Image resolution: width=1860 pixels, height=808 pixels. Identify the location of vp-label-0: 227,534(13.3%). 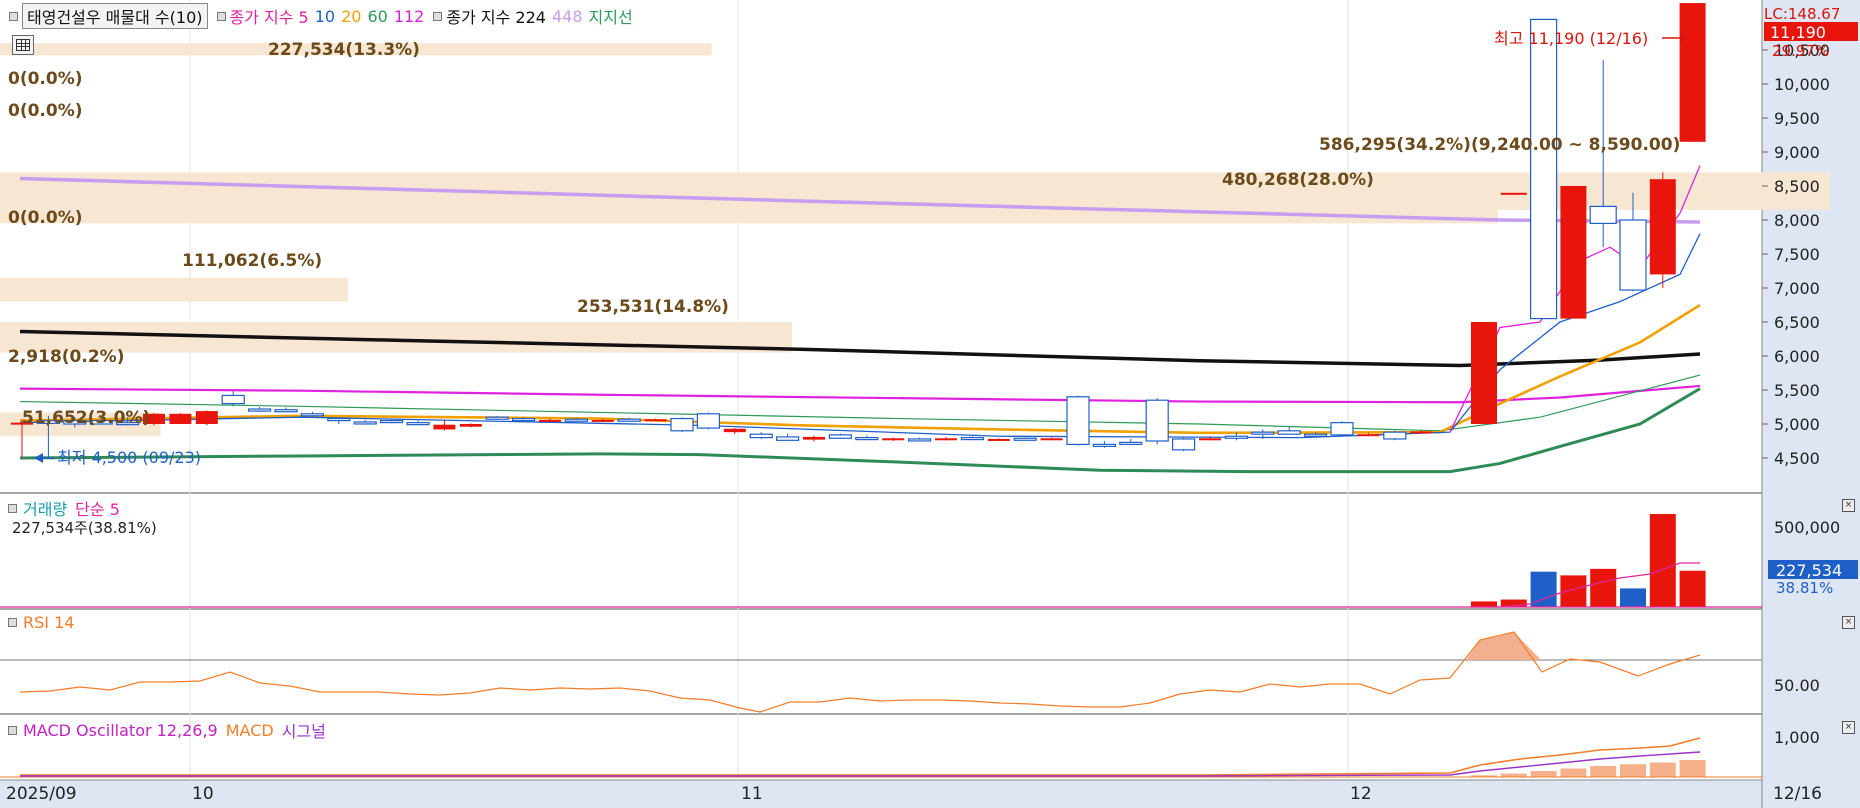
(344, 50).